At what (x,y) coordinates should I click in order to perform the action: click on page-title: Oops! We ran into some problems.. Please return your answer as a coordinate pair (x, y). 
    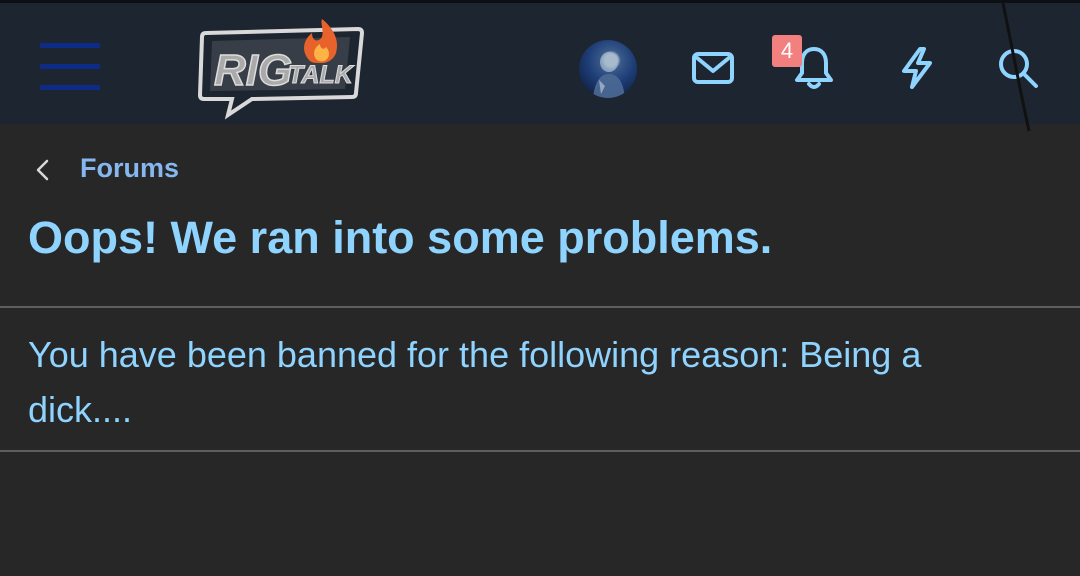
    Looking at the image, I should click on (400, 237).